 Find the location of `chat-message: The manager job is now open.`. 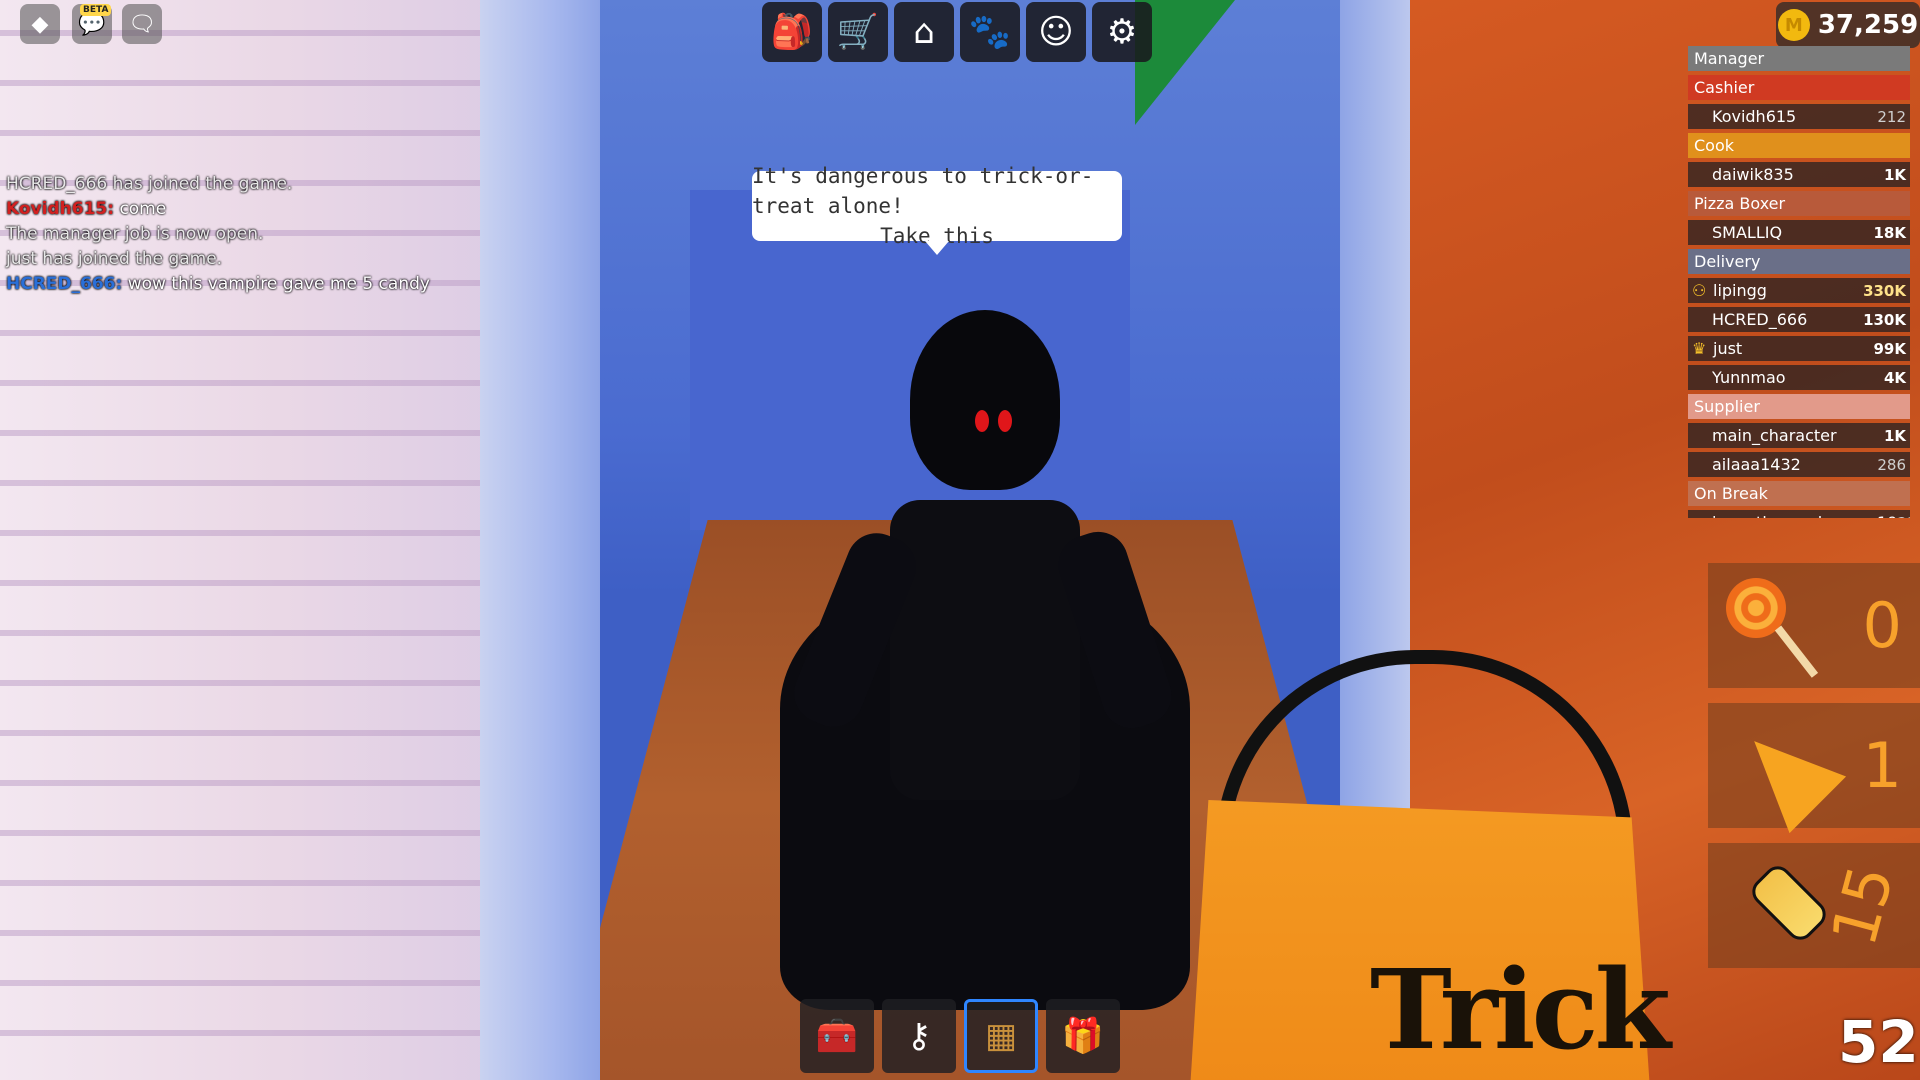

chat-message: The manager job is now open. is located at coordinates (241, 234).